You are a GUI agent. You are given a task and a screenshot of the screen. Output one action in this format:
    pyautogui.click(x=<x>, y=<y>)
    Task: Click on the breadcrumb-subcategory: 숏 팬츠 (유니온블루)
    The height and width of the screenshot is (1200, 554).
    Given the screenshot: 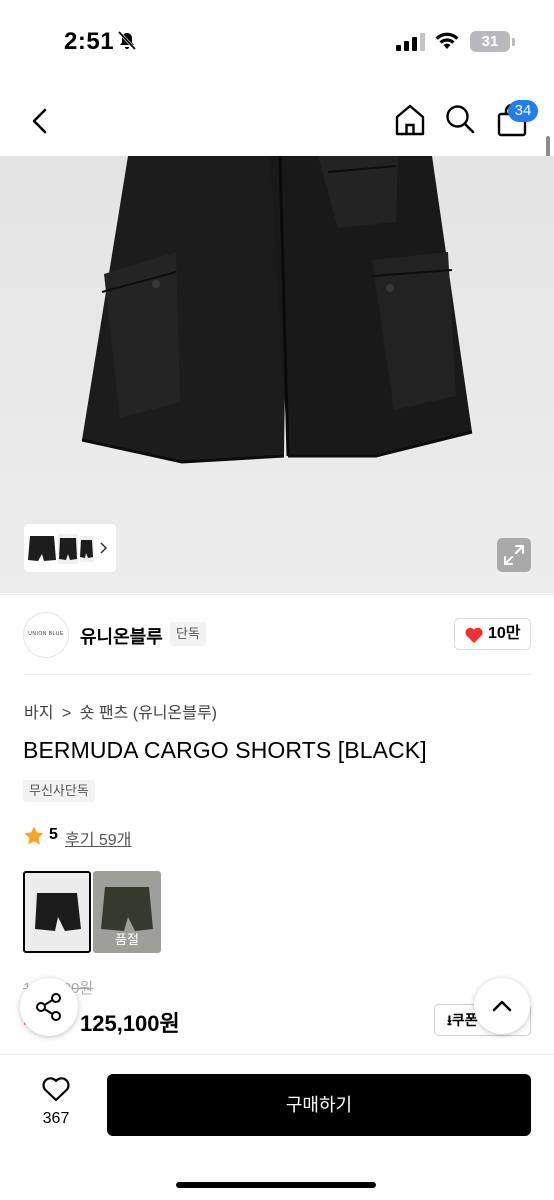 What is the action you would take?
    pyautogui.click(x=148, y=713)
    